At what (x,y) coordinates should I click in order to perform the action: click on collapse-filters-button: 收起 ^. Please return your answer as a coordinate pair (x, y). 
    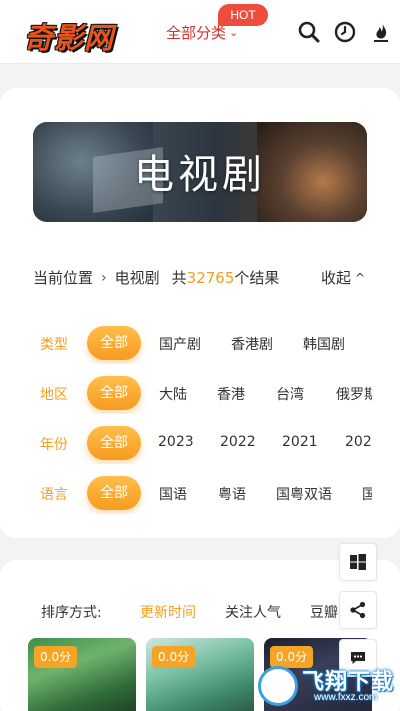
    Looking at the image, I should click on (343, 277).